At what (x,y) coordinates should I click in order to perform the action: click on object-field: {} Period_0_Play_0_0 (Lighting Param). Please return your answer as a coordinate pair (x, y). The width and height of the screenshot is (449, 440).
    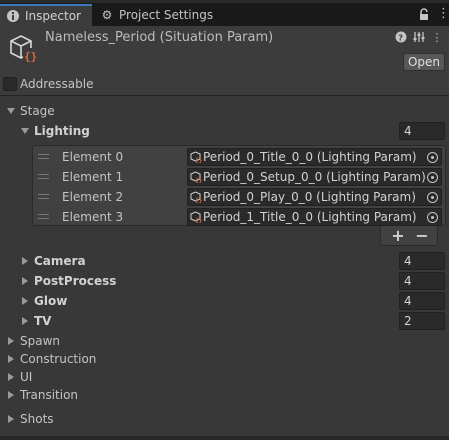
    Looking at the image, I should click on (314, 197).